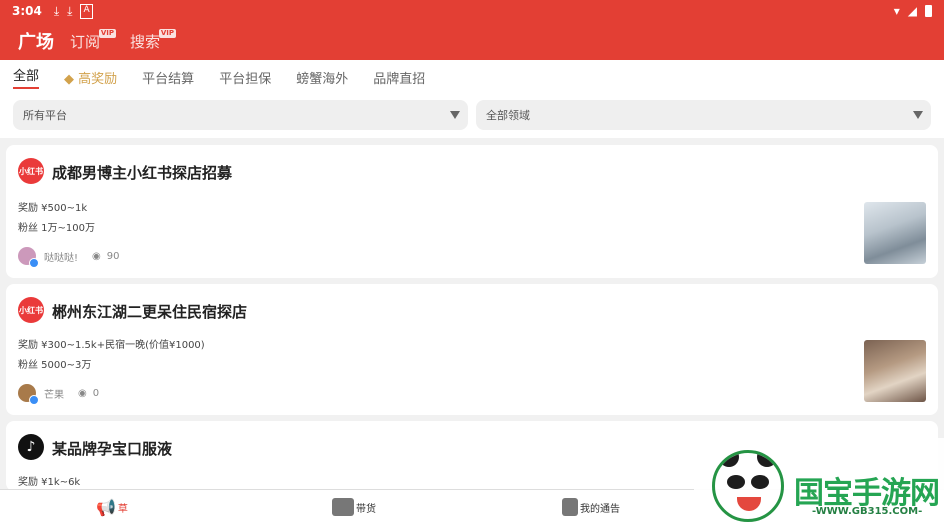  Describe the element at coordinates (98, 79) in the screenshot. I see `tab-label: 高奖励` at that location.